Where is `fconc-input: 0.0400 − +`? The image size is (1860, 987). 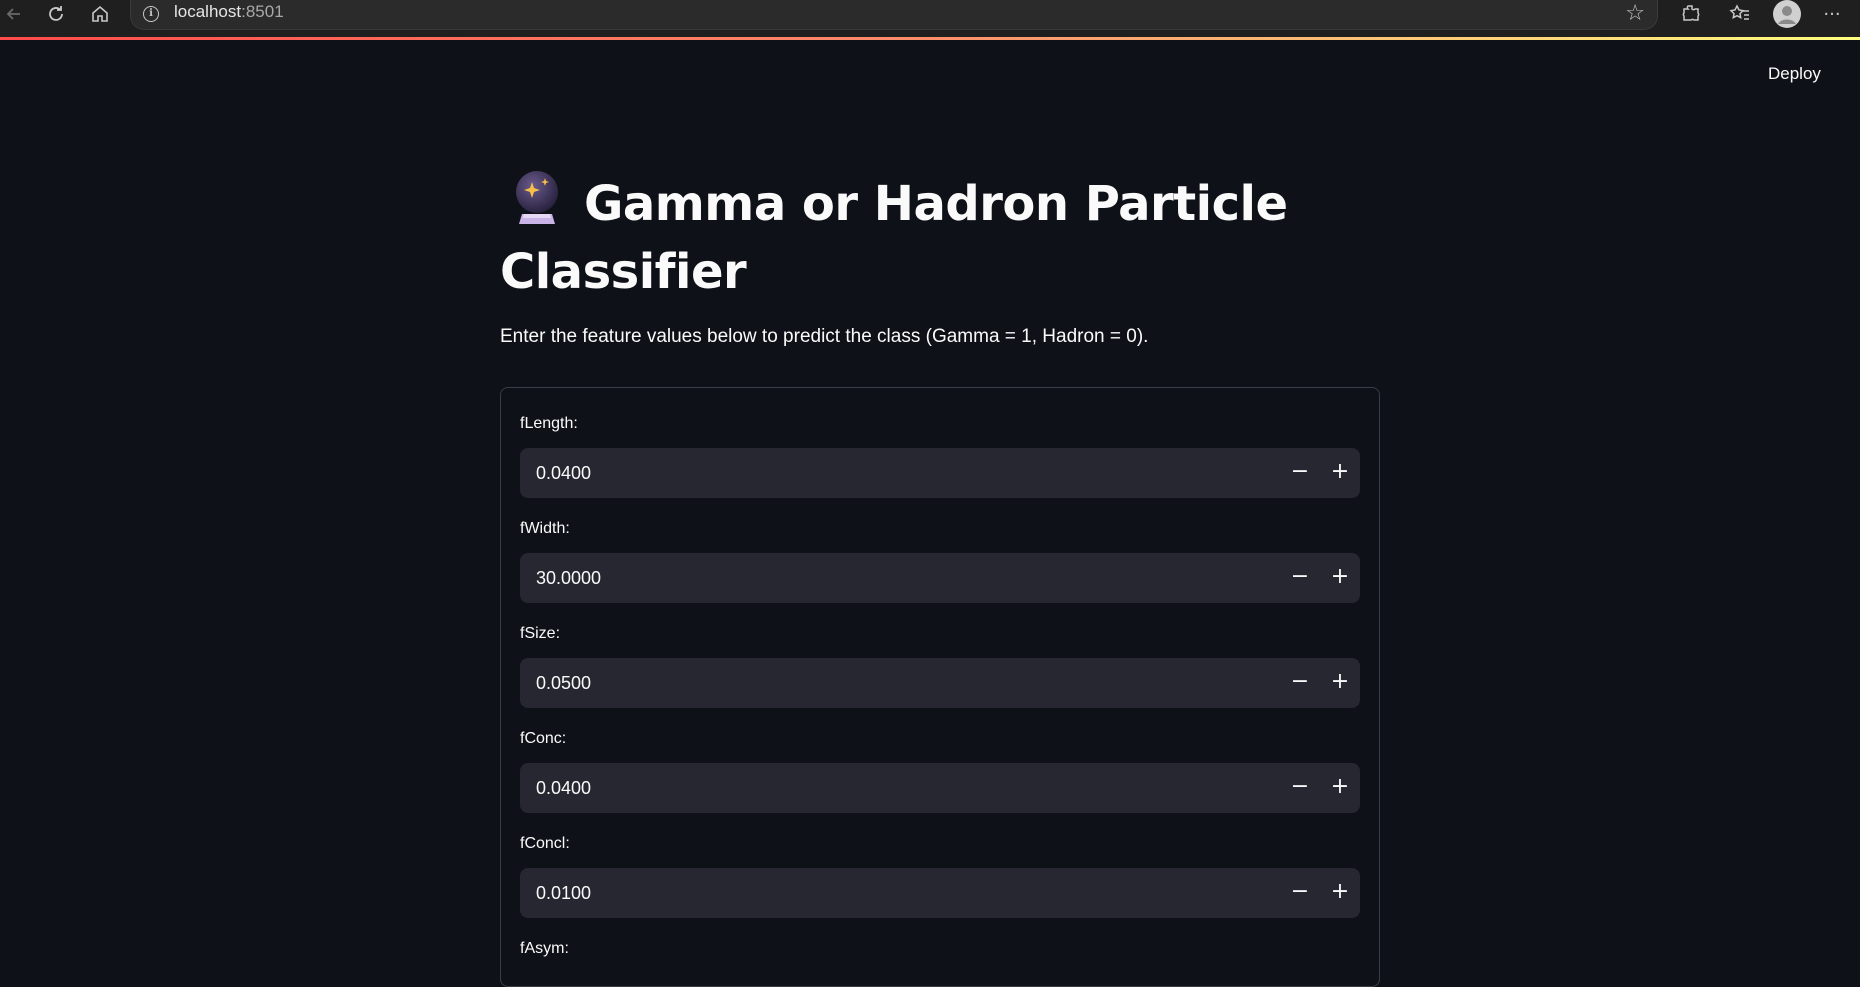 fconc-input: 0.0400 − + is located at coordinates (940, 788).